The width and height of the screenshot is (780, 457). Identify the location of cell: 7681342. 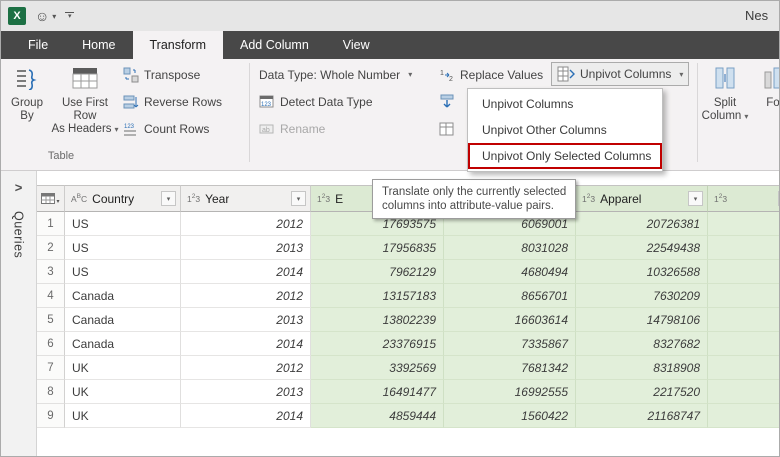
(510, 368).